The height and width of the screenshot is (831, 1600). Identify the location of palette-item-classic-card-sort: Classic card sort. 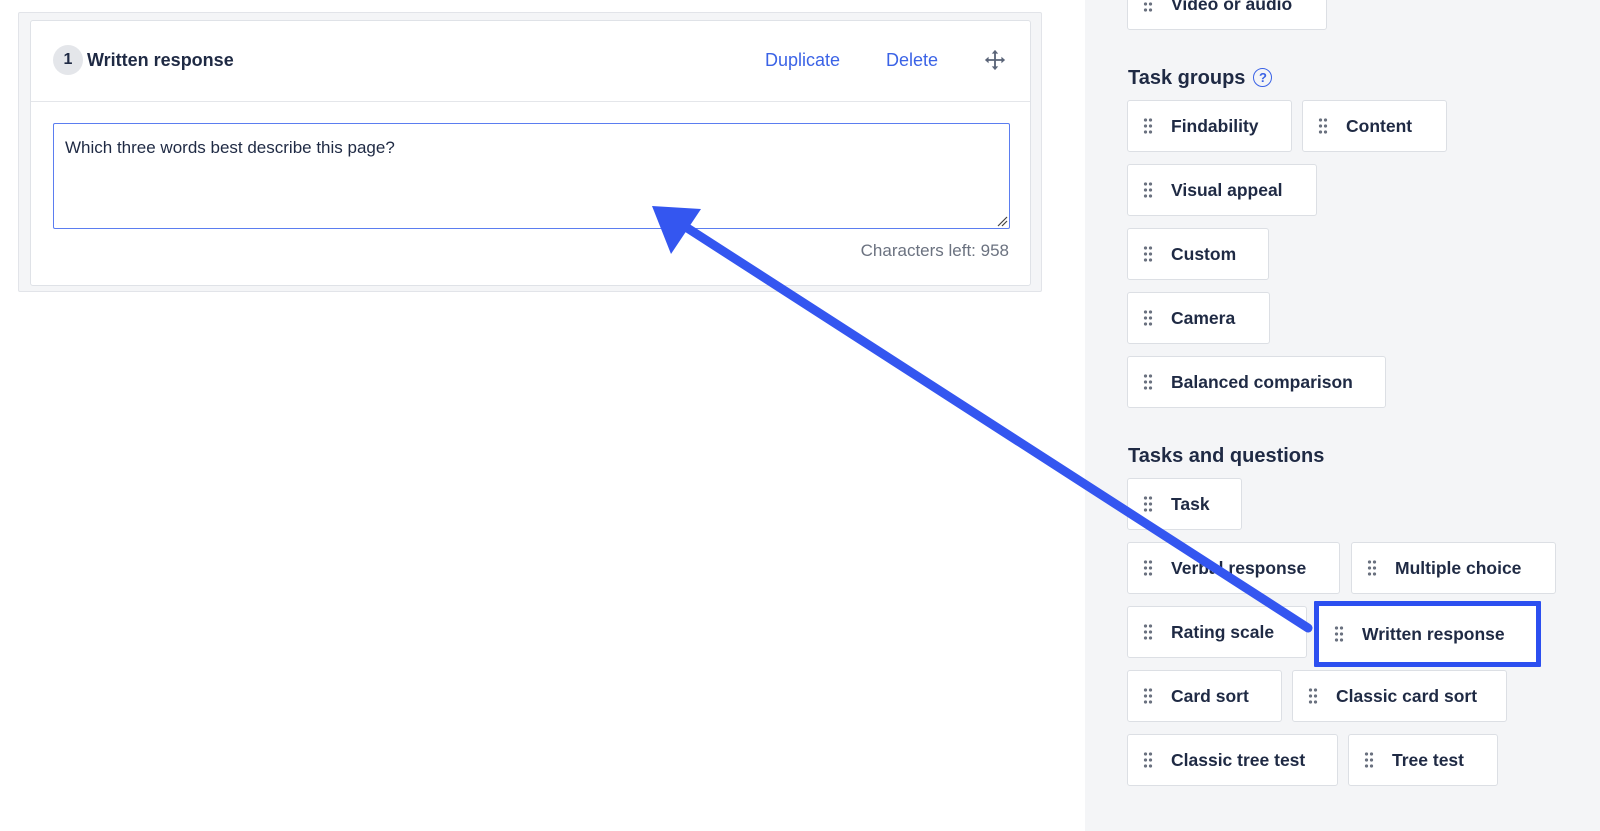
(1399, 696).